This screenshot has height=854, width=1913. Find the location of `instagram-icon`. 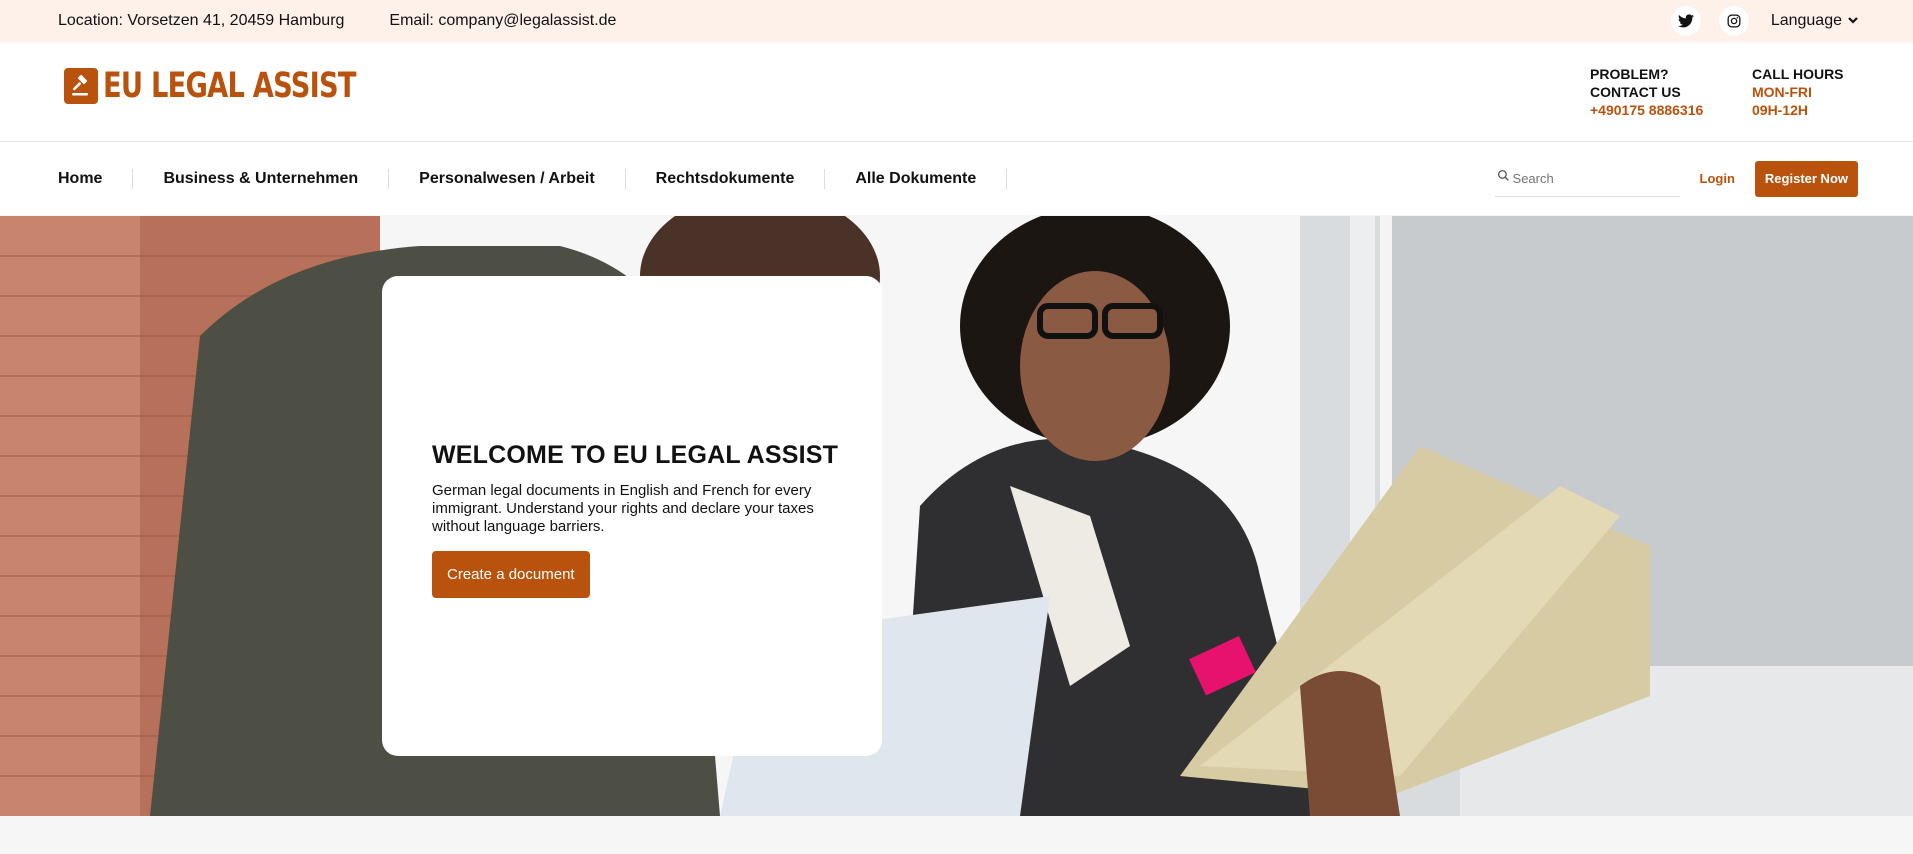

instagram-icon is located at coordinates (1733, 21).